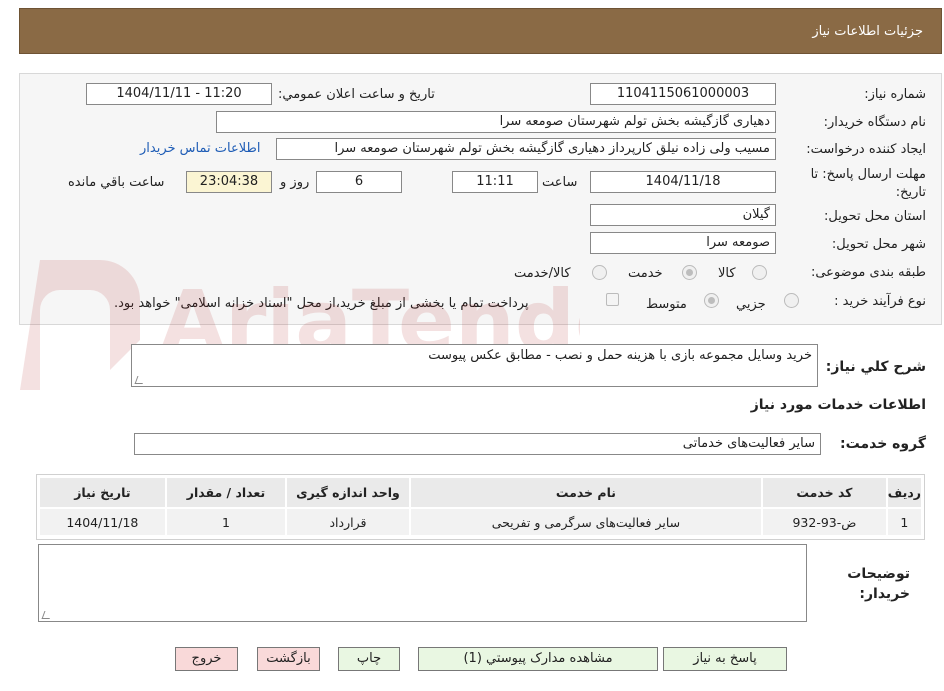 This screenshot has width=944, height=691. I want to click on service-group-label: گروه خدمت:, so click(883, 444).